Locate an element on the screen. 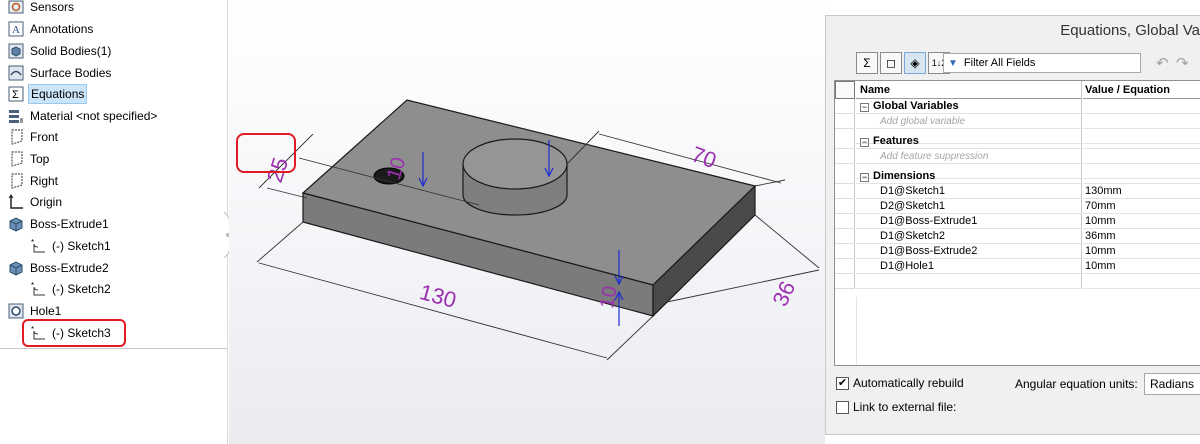 The width and height of the screenshot is (1200, 444). svg-text: A is located at coordinates (16, 30).